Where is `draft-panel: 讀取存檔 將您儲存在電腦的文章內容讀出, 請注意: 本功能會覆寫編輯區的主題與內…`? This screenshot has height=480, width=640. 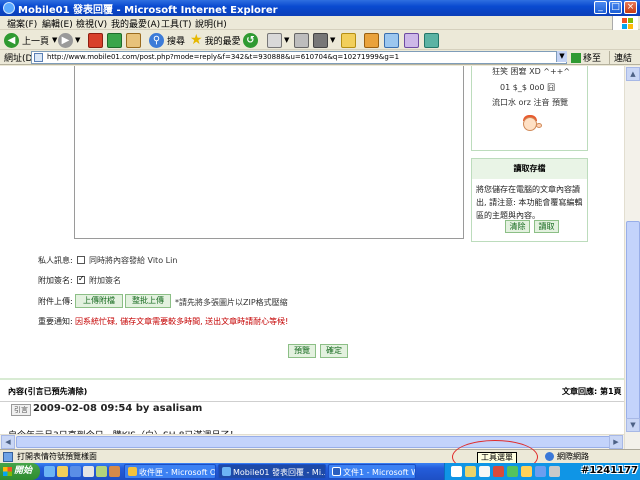 draft-panel: 讀取存檔 將您儲存在電腦的文章內容讀出, 請注意: 本功能會覆寫編輯區的主題與內… is located at coordinates (529, 200).